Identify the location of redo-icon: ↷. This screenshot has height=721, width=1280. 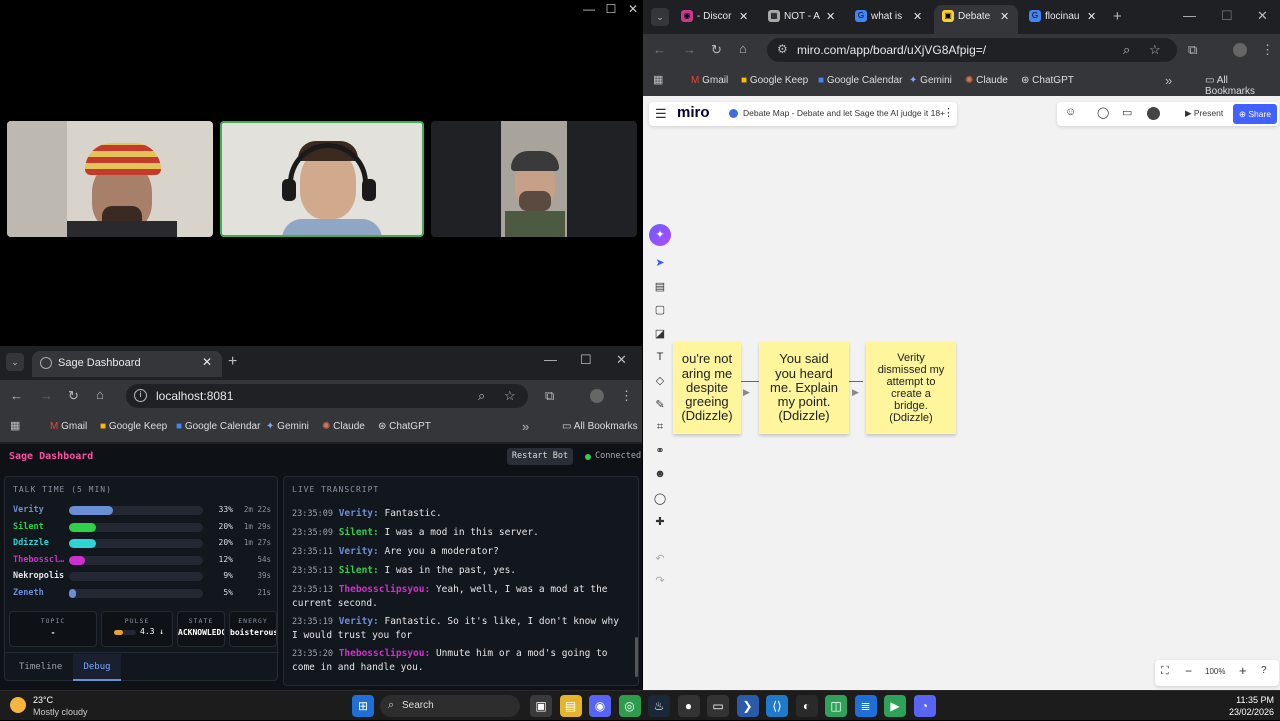
(660, 582).